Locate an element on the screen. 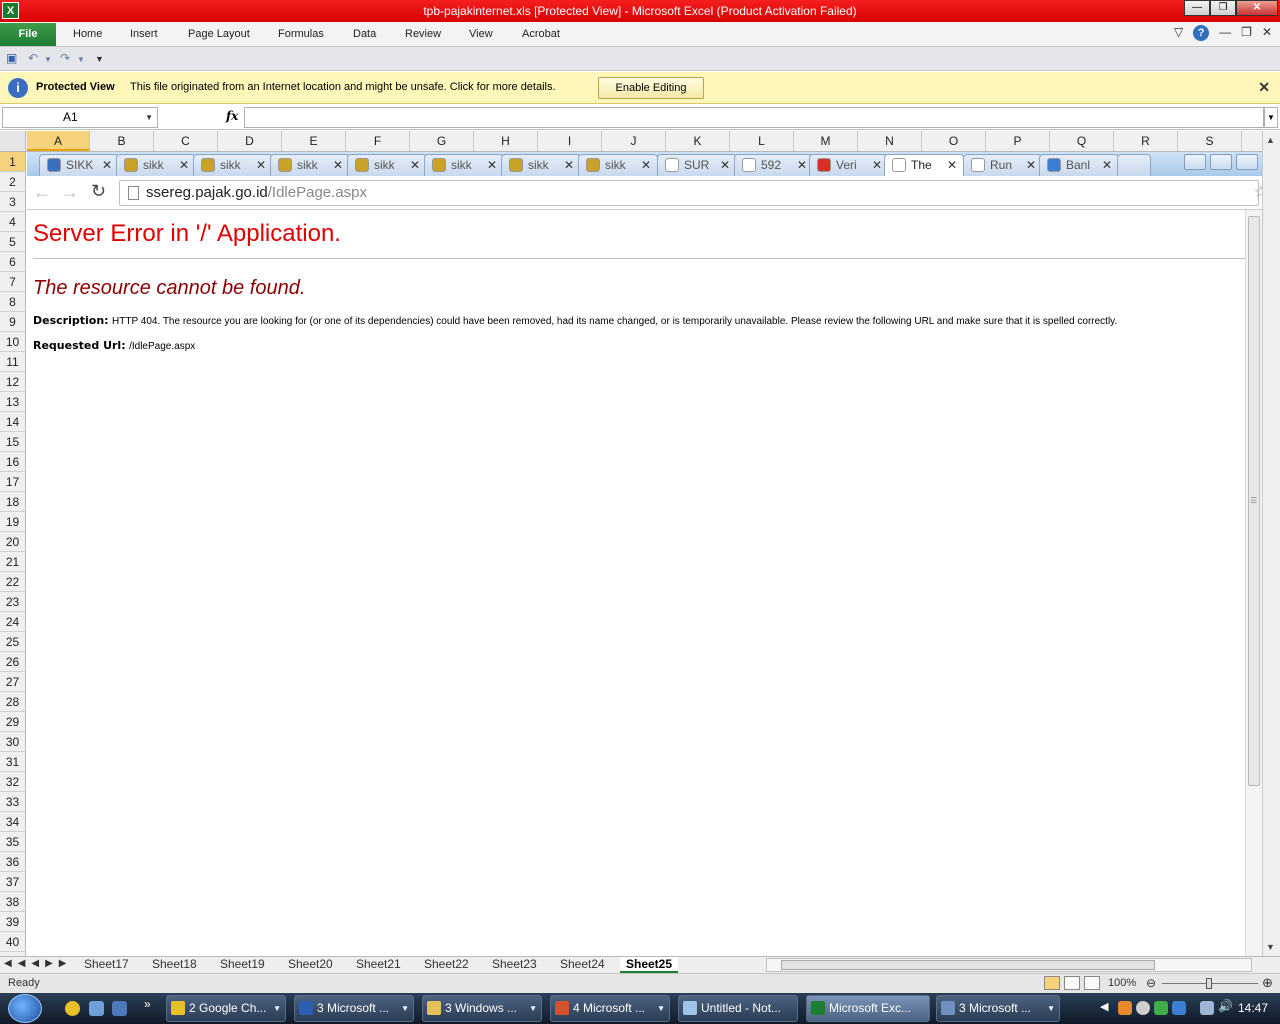 The height and width of the screenshot is (1024, 1280). more-quicklaunch-icon: » is located at coordinates (147, 1004).